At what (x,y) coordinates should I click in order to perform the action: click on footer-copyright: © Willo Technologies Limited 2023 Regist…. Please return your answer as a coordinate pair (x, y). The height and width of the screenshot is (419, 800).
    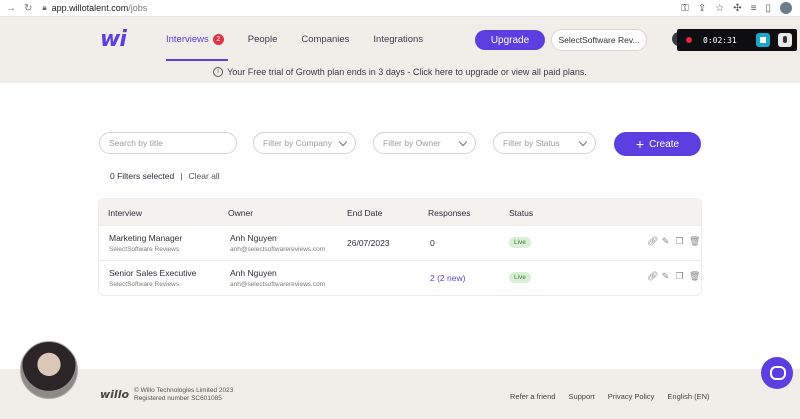
    Looking at the image, I should click on (183, 395).